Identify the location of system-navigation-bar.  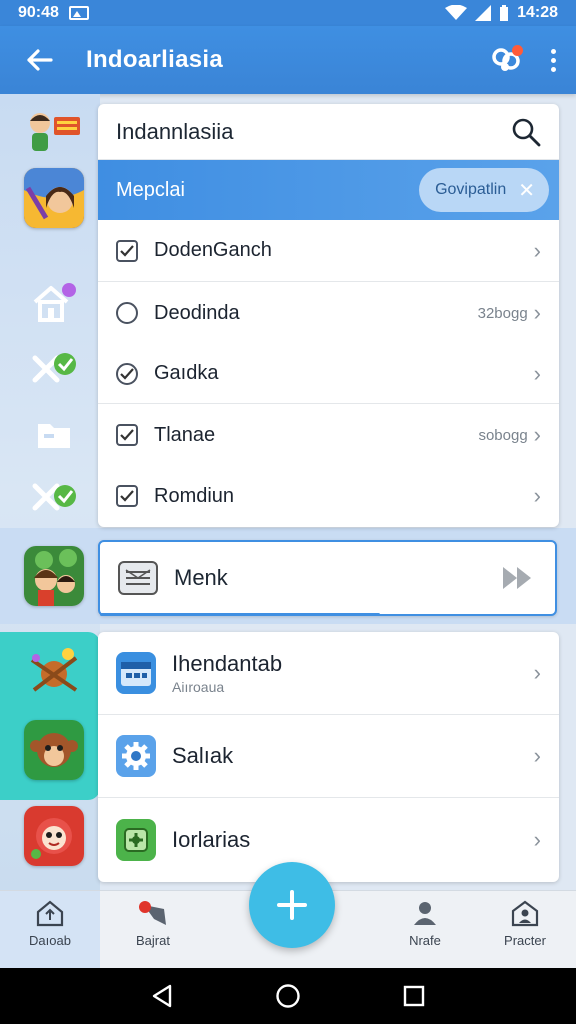
(288, 996).